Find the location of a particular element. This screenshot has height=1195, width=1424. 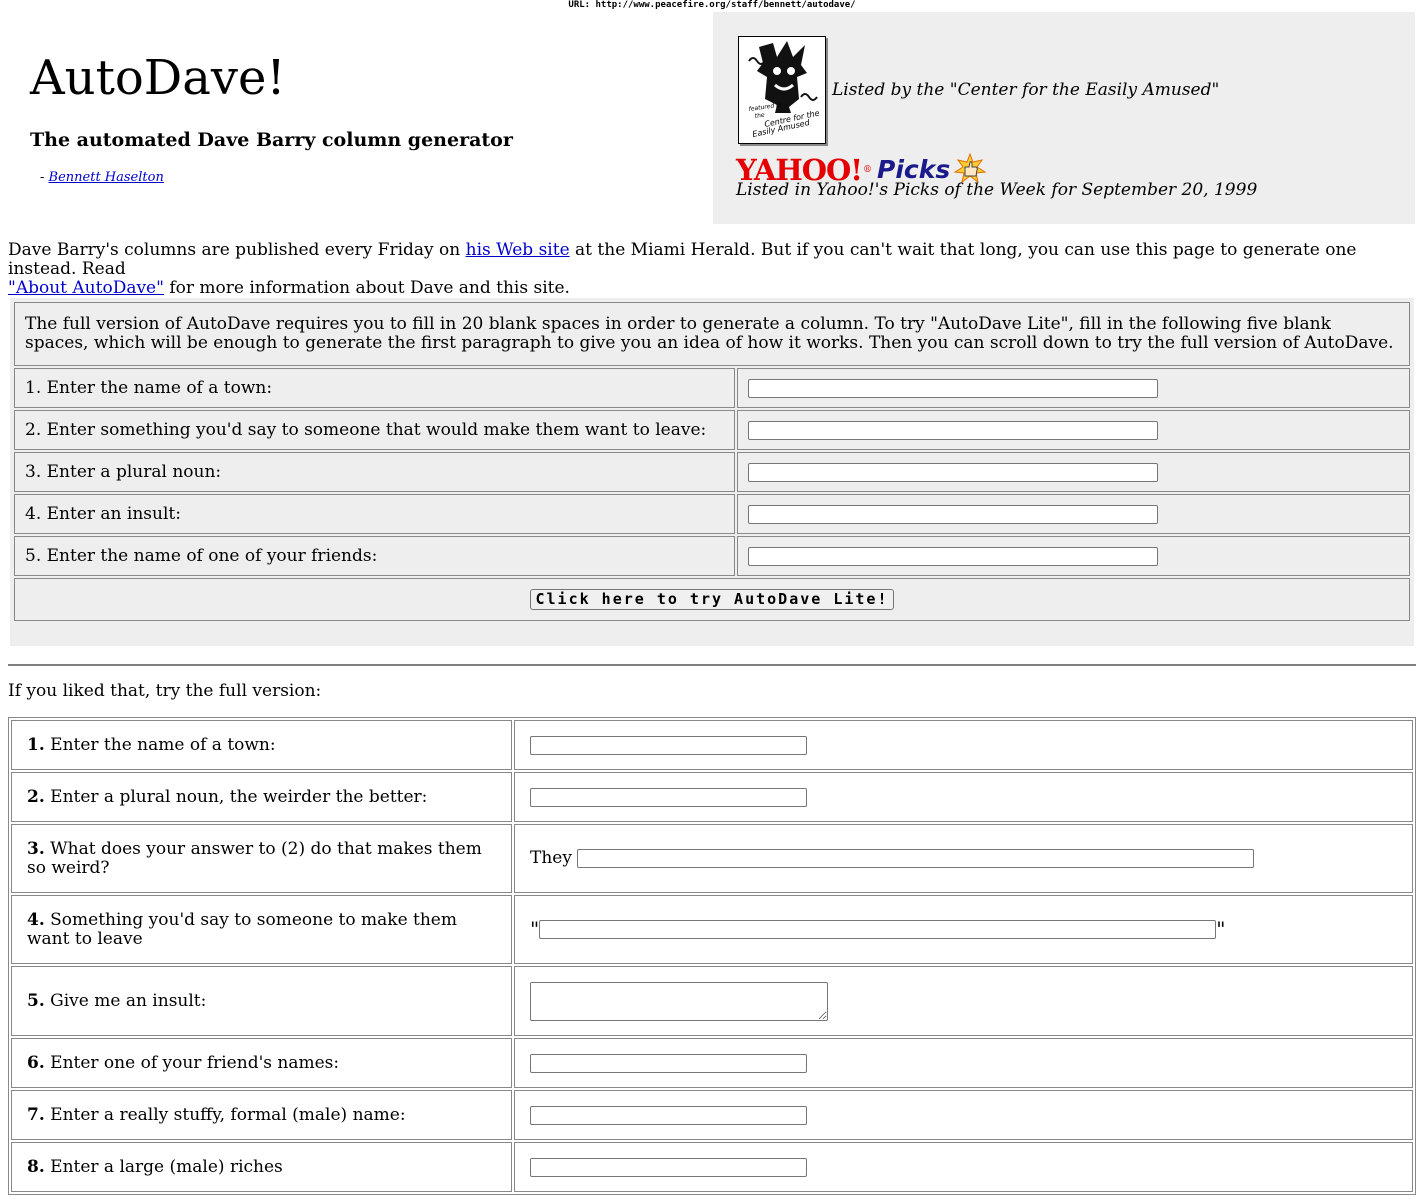

dave-barry-site-link: his Web site is located at coordinates (518, 250).